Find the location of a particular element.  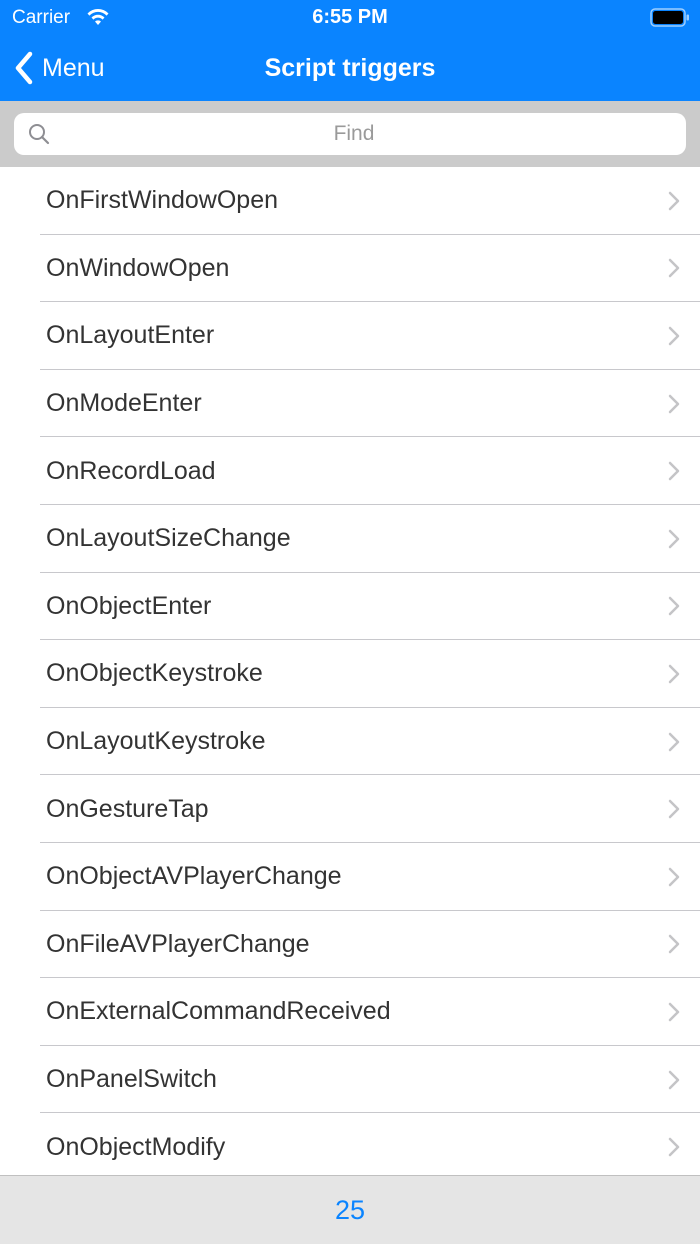

list-item: OnLayoutSizeChange is located at coordinates (350, 539).